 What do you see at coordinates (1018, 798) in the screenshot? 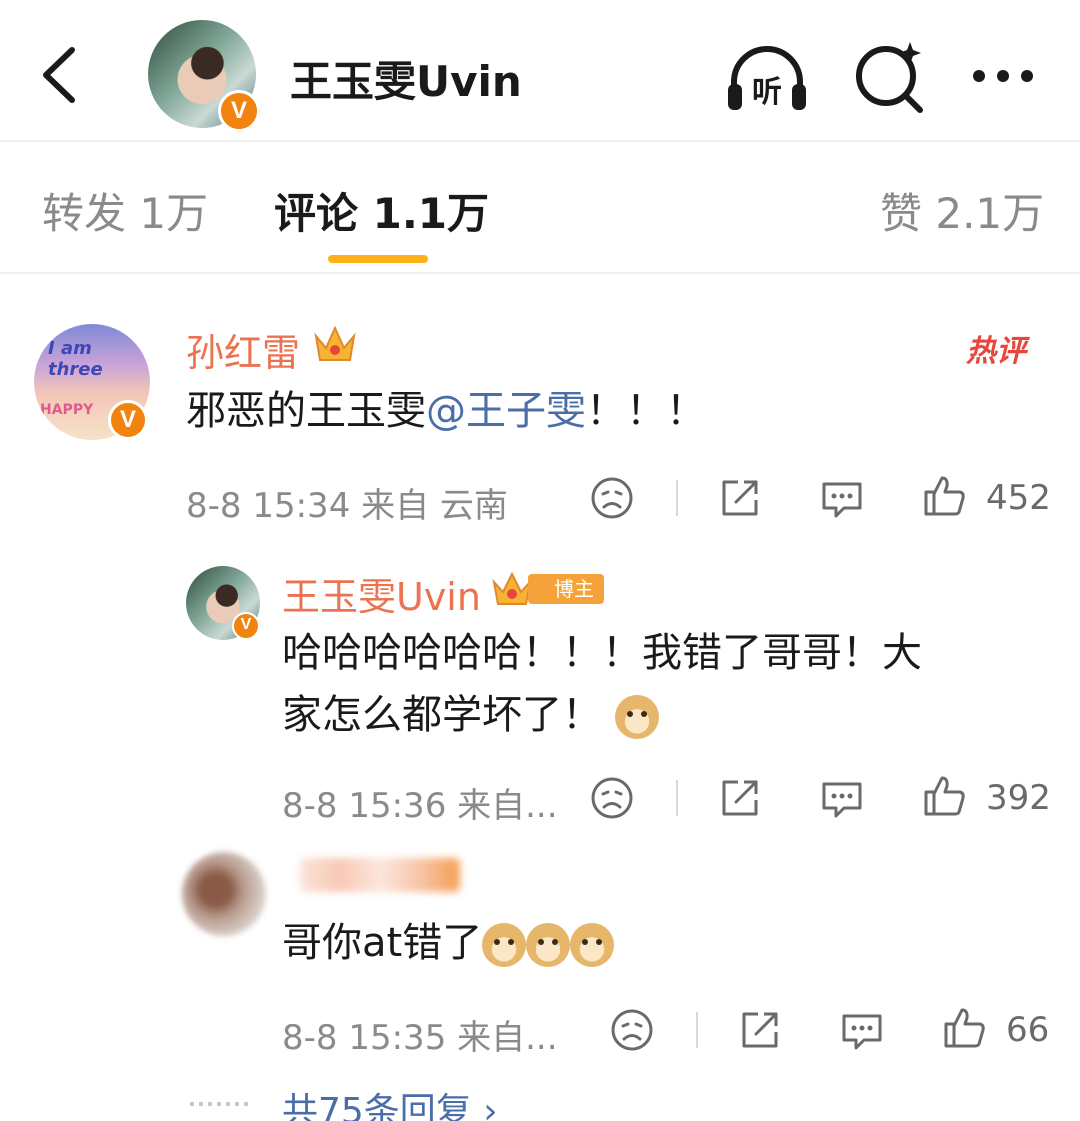
I see `like-count: 392` at bounding box center [1018, 798].